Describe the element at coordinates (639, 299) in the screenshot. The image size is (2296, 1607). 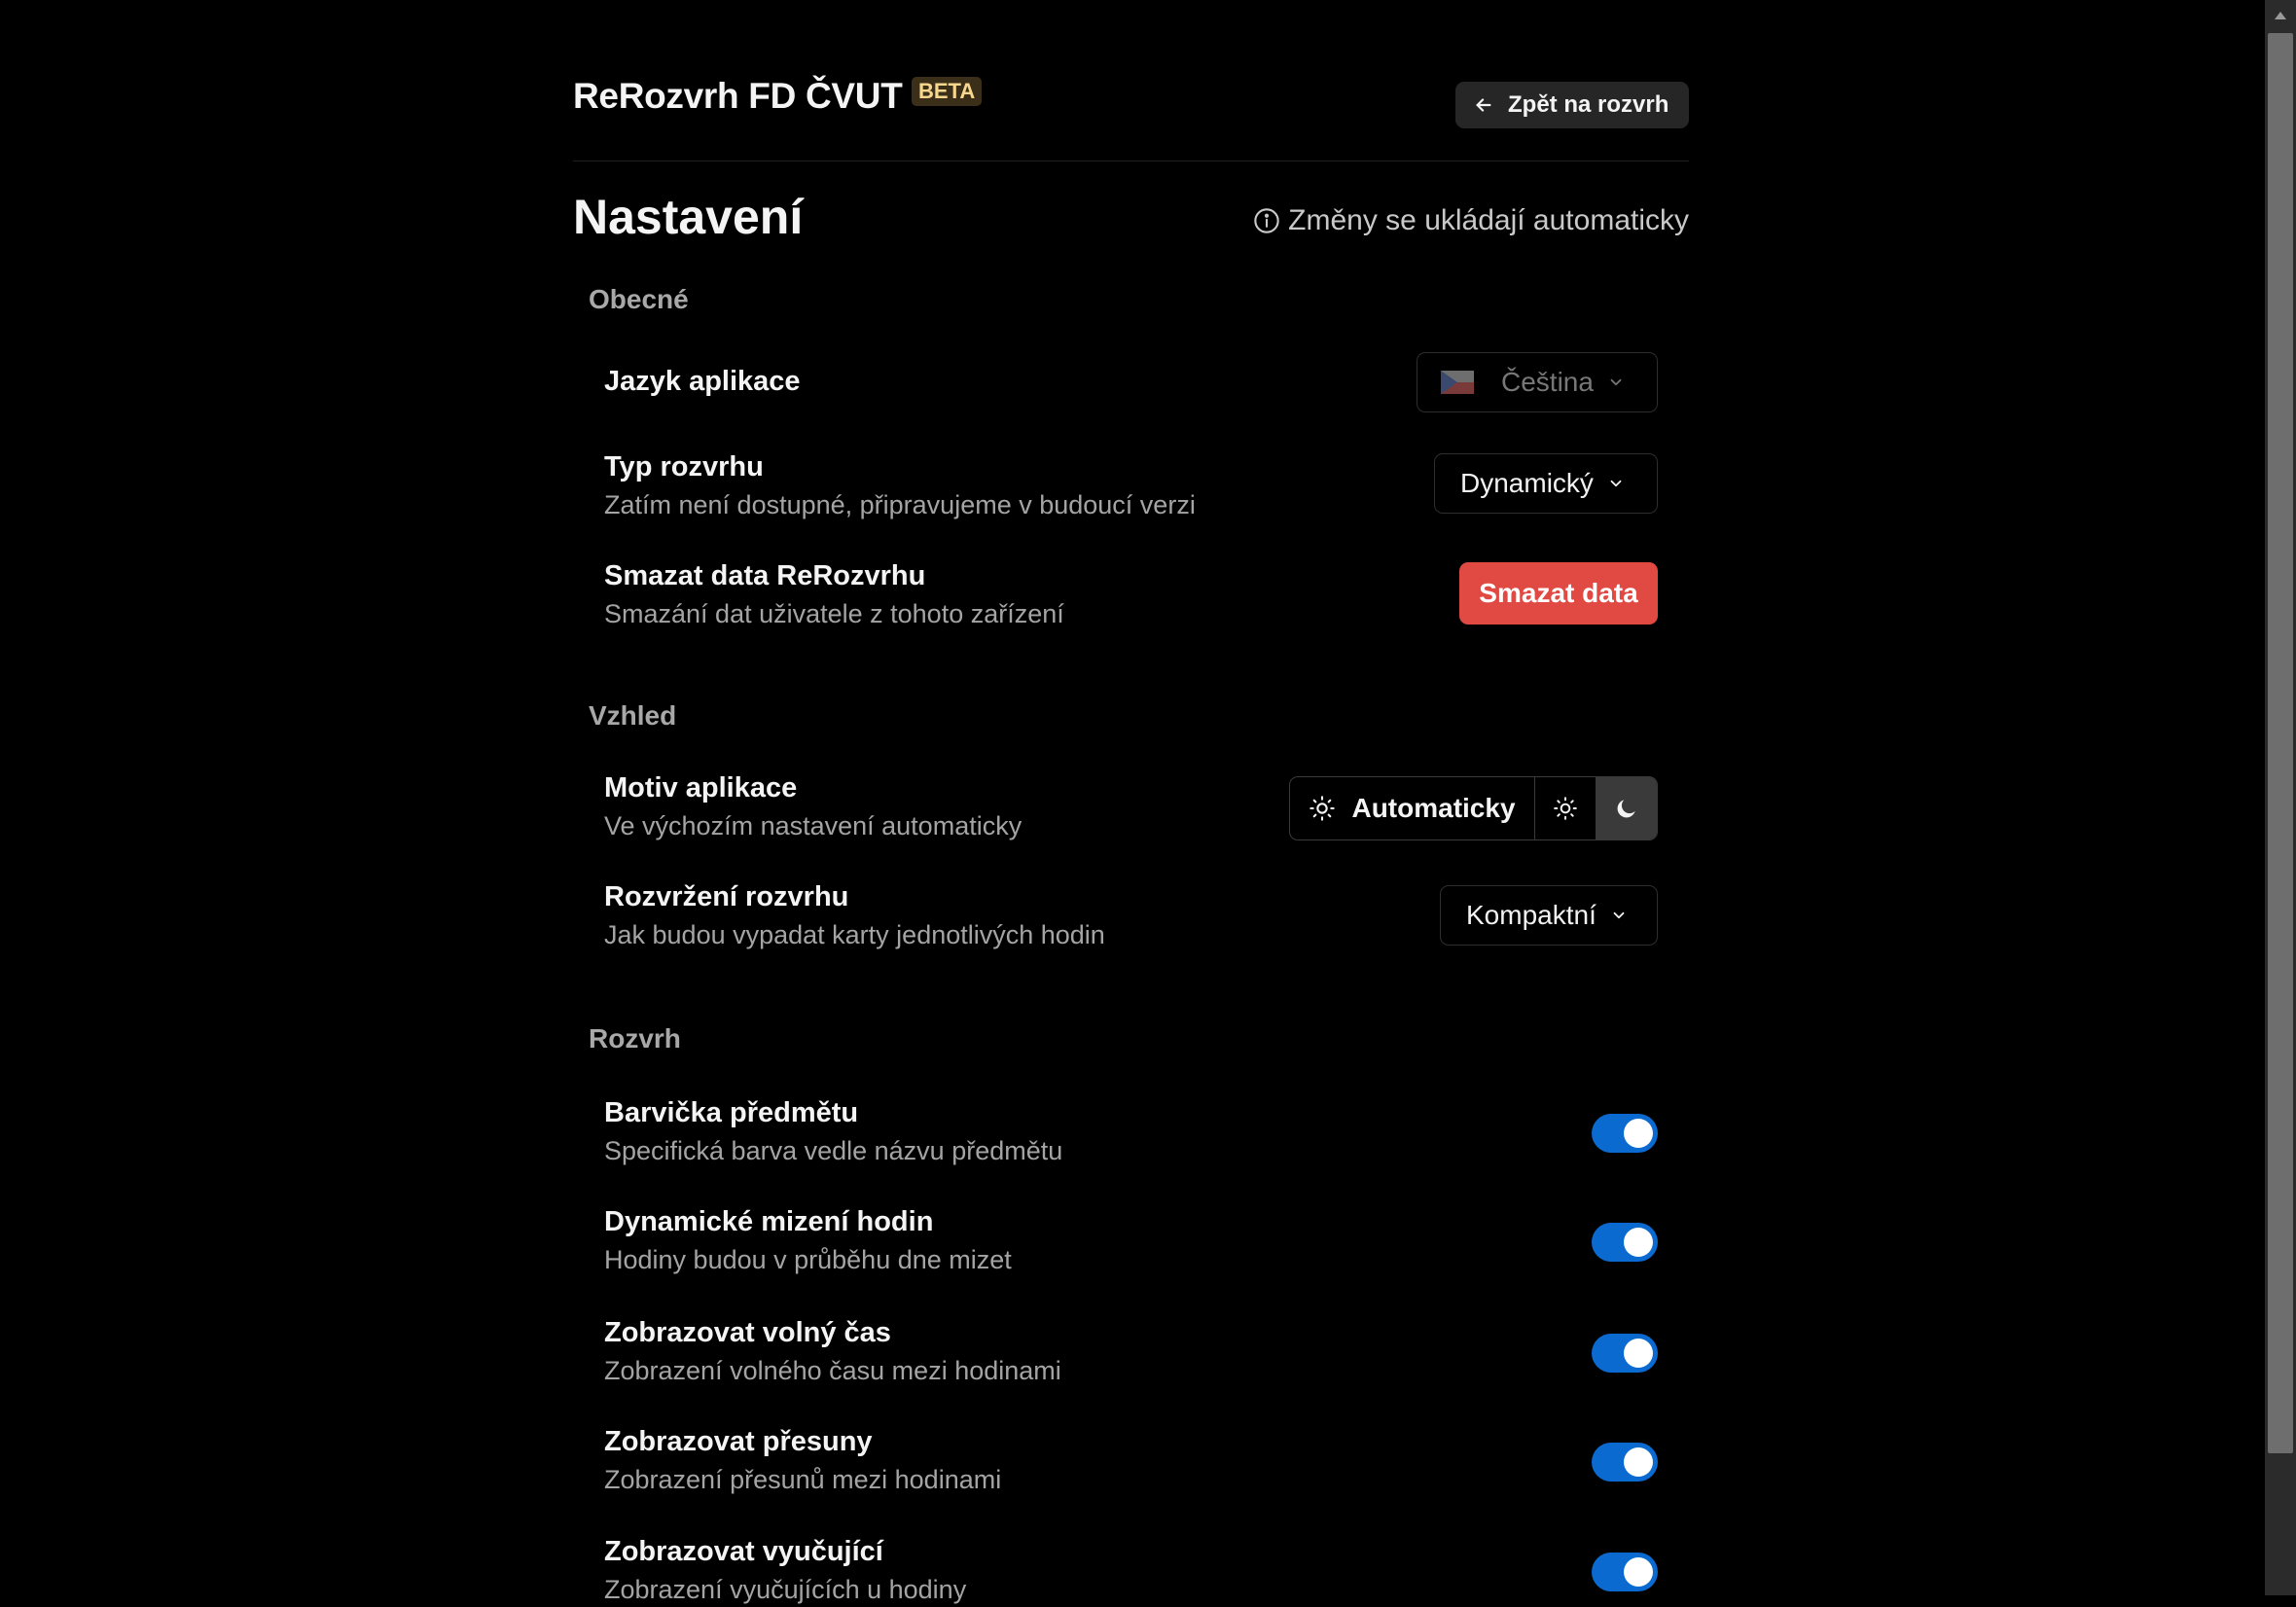
I see `section-title-general: Obecné` at that location.